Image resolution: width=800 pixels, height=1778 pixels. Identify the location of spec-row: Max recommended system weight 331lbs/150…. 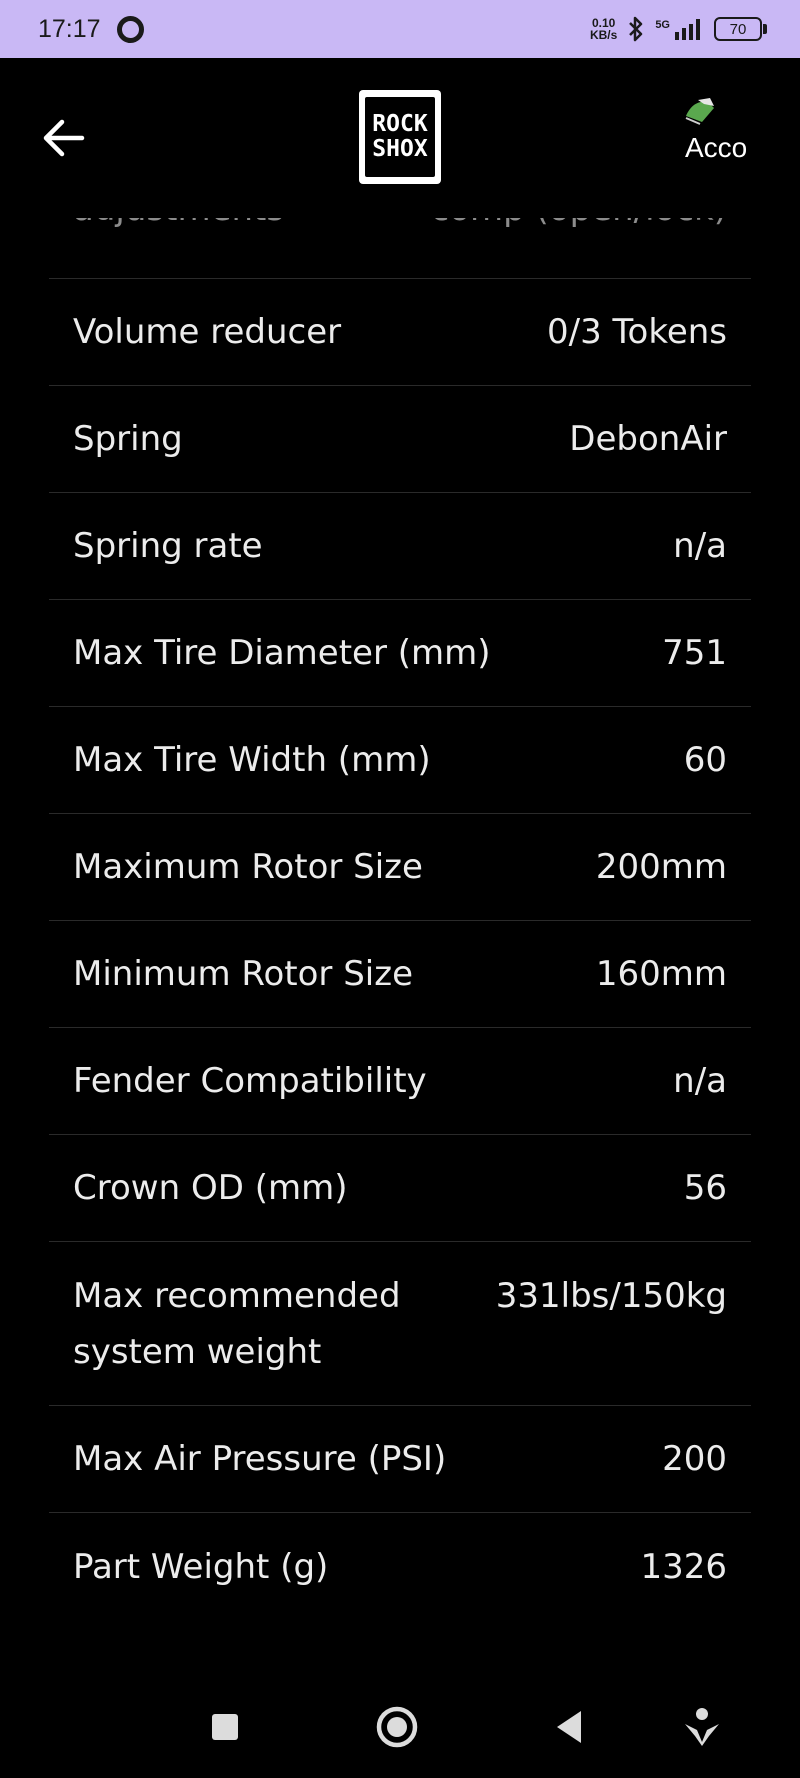
(400, 1324).